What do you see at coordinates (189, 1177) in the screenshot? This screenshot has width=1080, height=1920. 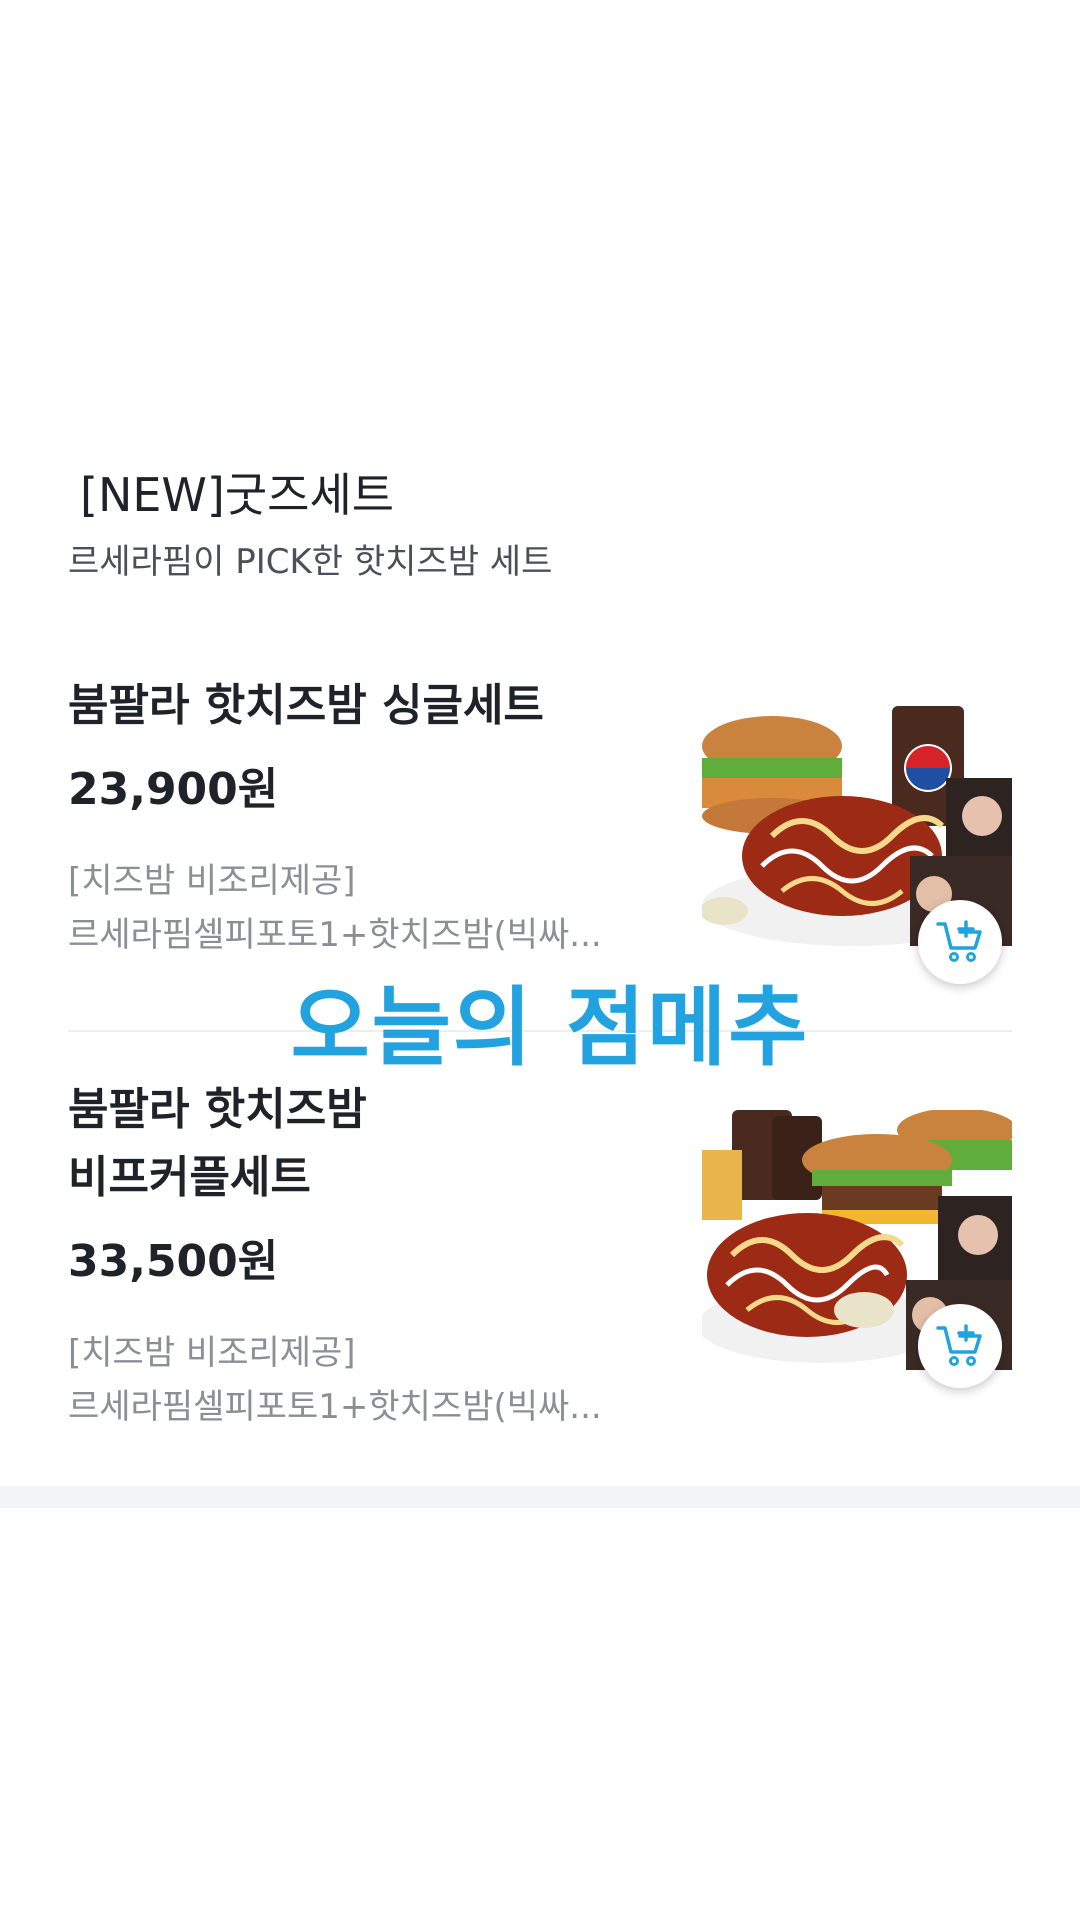 I see `item-name-line: 비프커플세트` at bounding box center [189, 1177].